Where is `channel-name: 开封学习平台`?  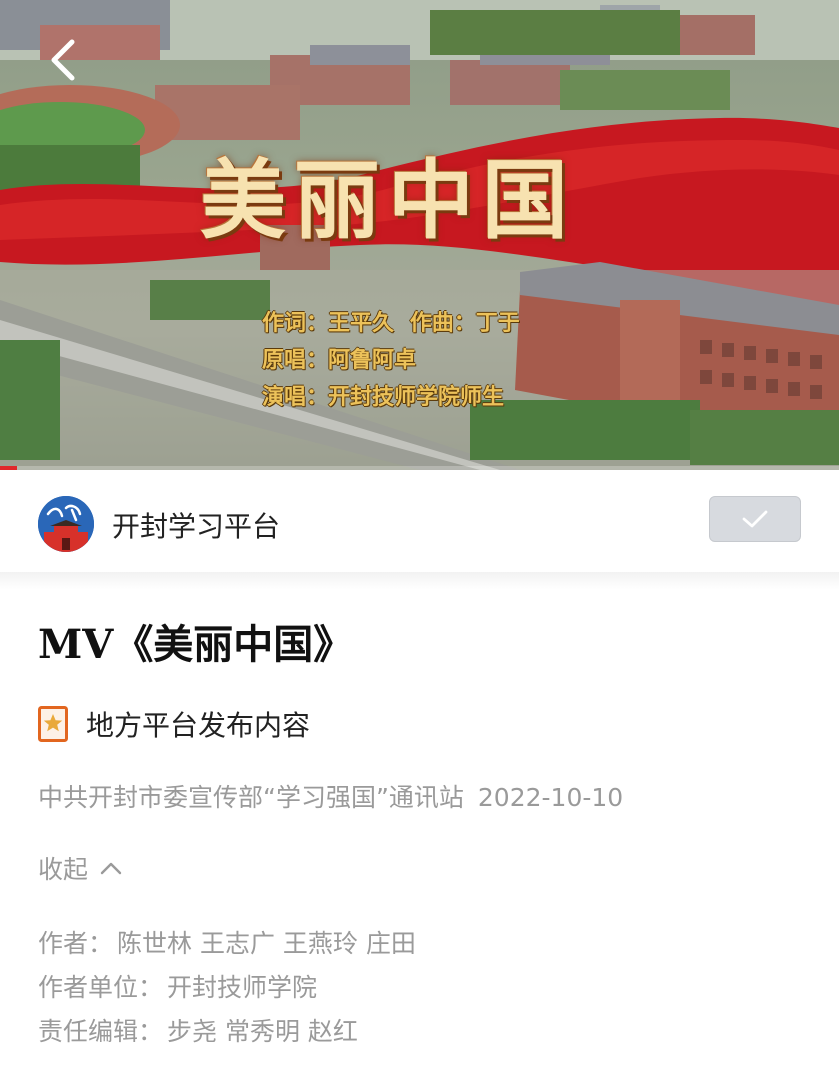 channel-name: 开封学习平台 is located at coordinates (196, 525).